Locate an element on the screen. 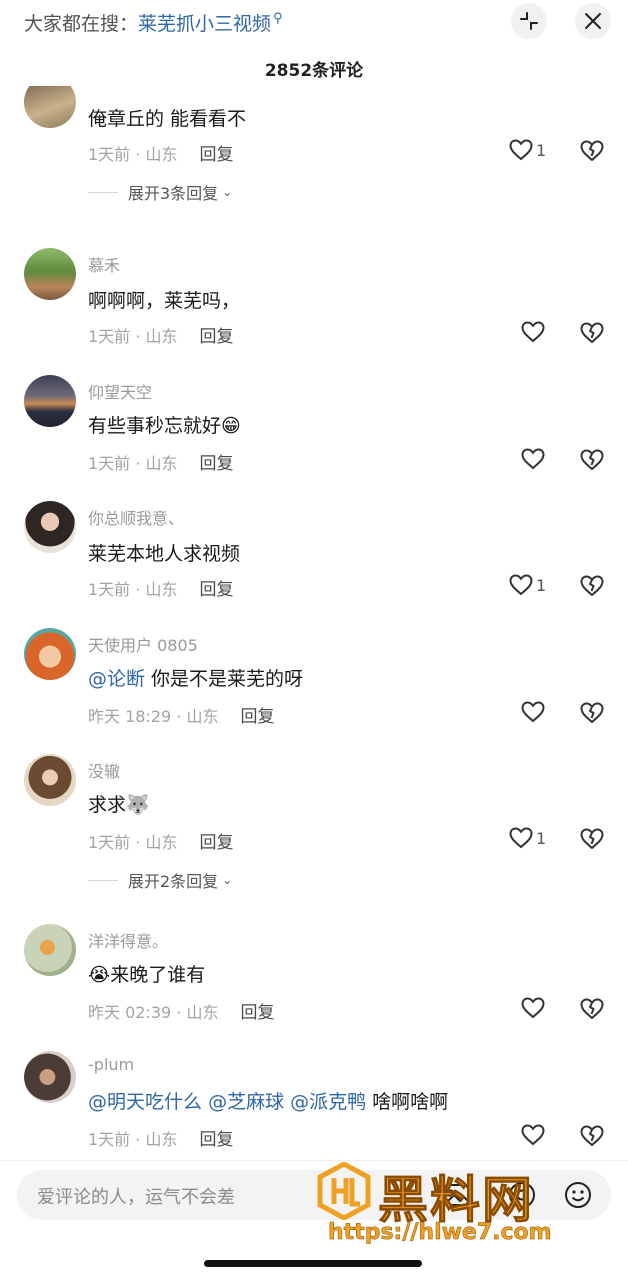 The image size is (628, 1280). comment-input-placeholder: 爱评论的人，运气不会差 is located at coordinates (136, 1197).